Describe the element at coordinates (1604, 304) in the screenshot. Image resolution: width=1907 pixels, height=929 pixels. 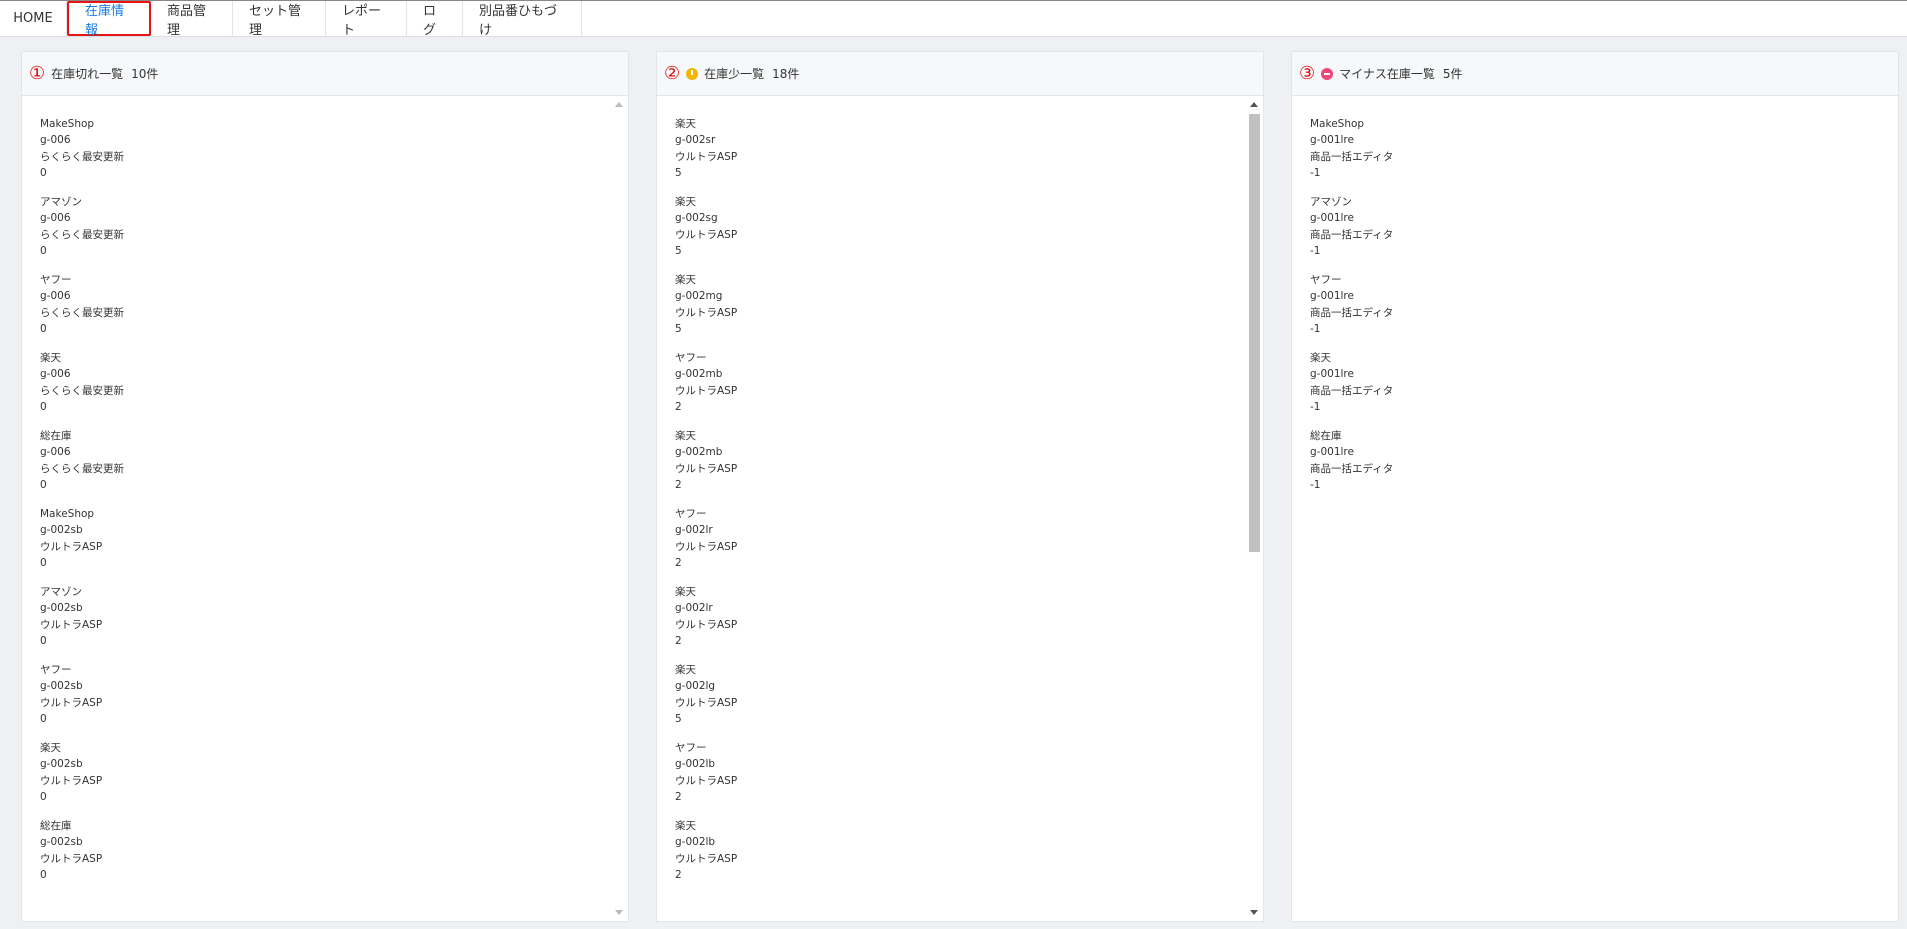
I see `list-item: ヤフー g-001lre 商品一括エディタ -1` at that location.